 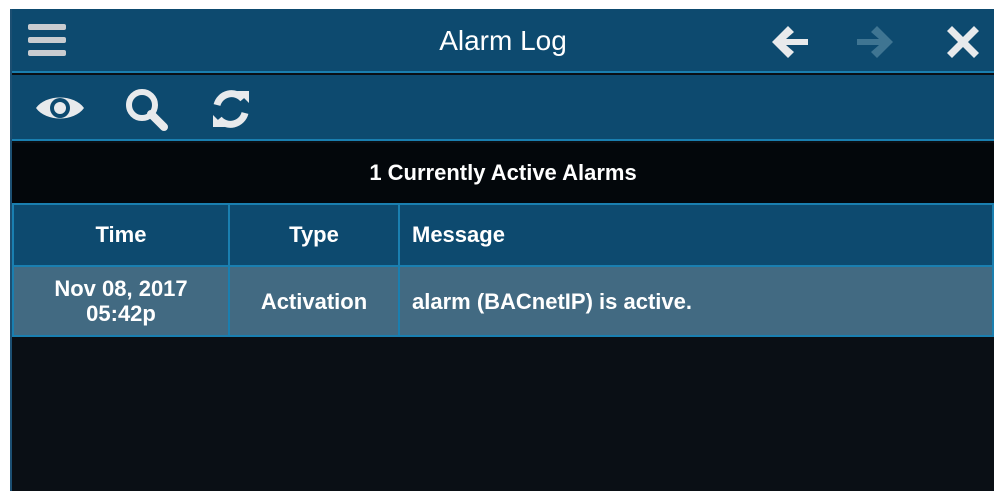 What do you see at coordinates (60, 108) in the screenshot?
I see `eye-icon` at bounding box center [60, 108].